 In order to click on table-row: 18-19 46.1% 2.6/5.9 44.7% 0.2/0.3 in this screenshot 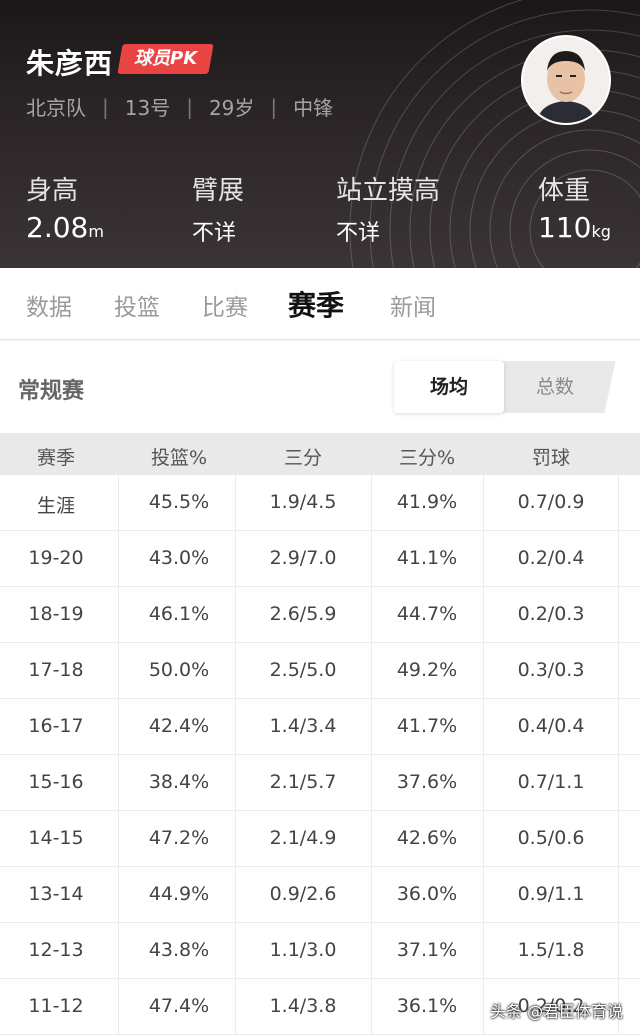, I will do `click(320, 615)`.